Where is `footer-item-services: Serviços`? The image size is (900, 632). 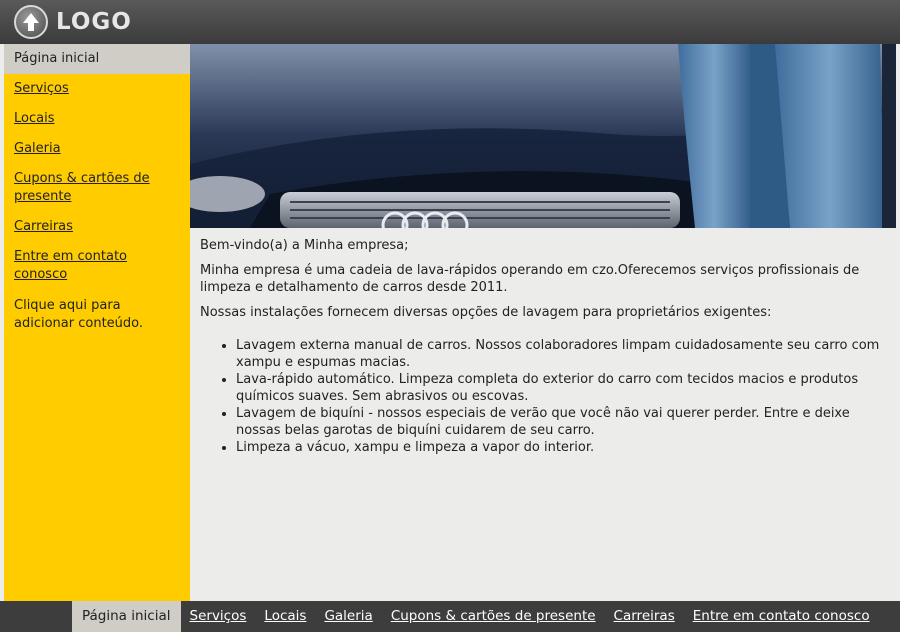
footer-item-services: Serviços is located at coordinates (218, 616).